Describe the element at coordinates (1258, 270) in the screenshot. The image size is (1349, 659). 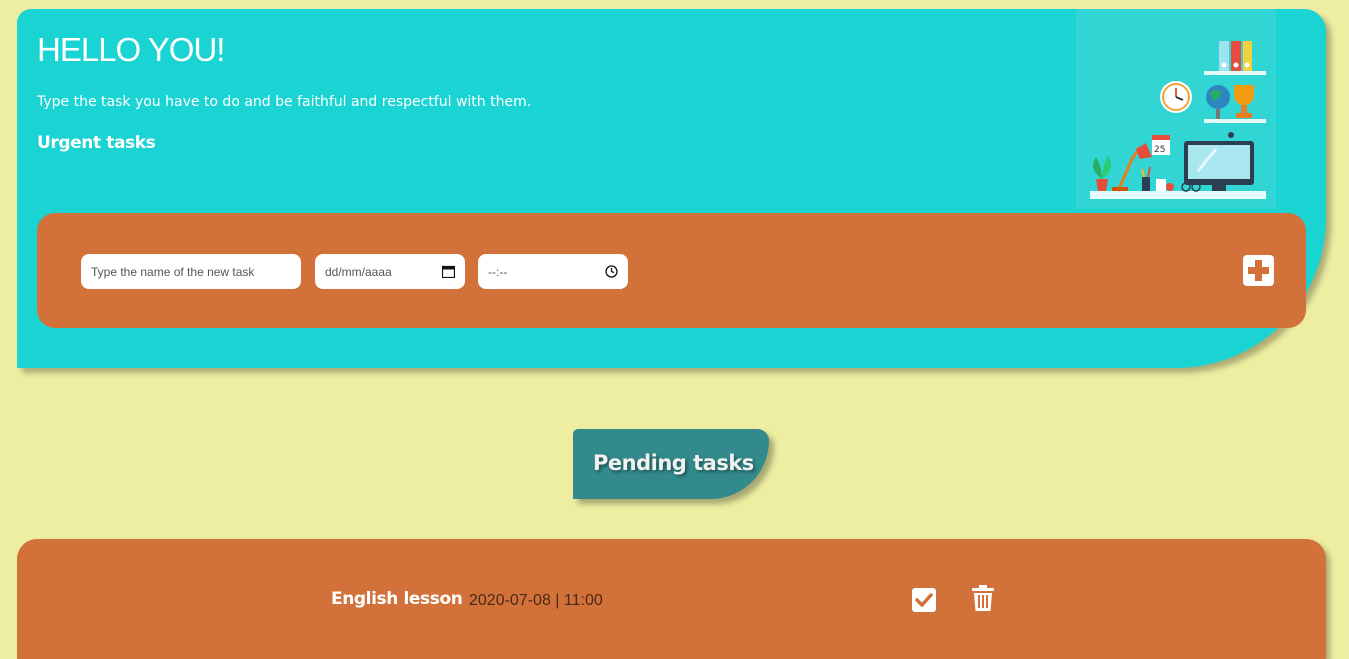
I see `add-task-button` at that location.